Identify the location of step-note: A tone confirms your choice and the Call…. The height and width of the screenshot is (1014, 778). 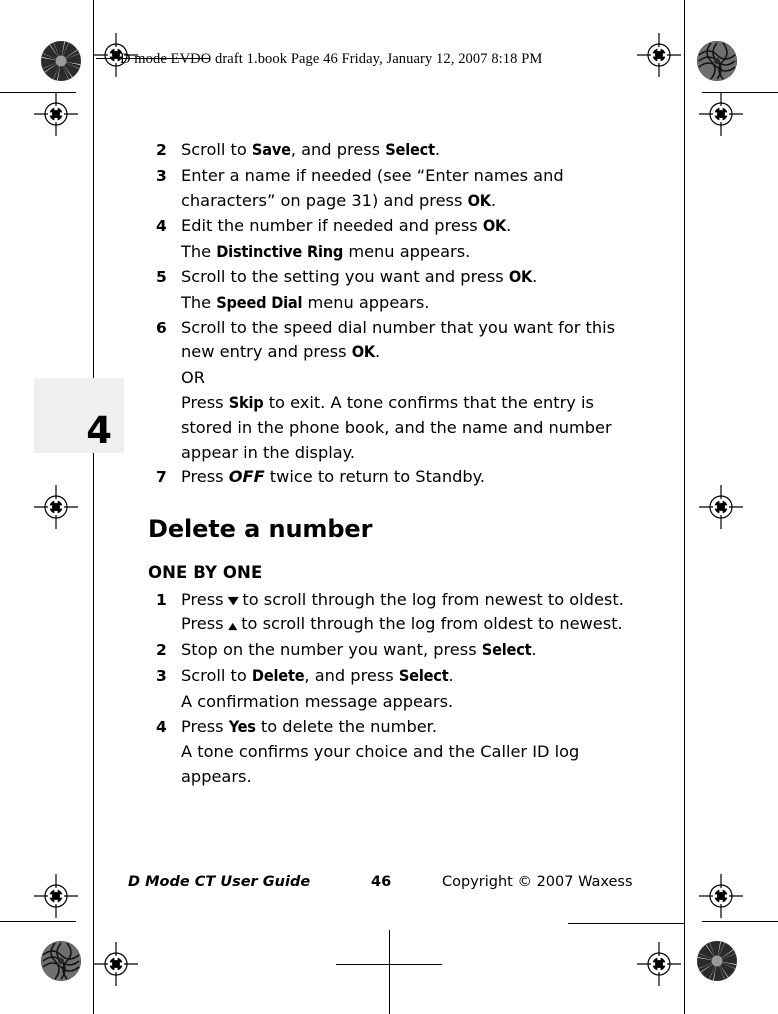
(398, 765).